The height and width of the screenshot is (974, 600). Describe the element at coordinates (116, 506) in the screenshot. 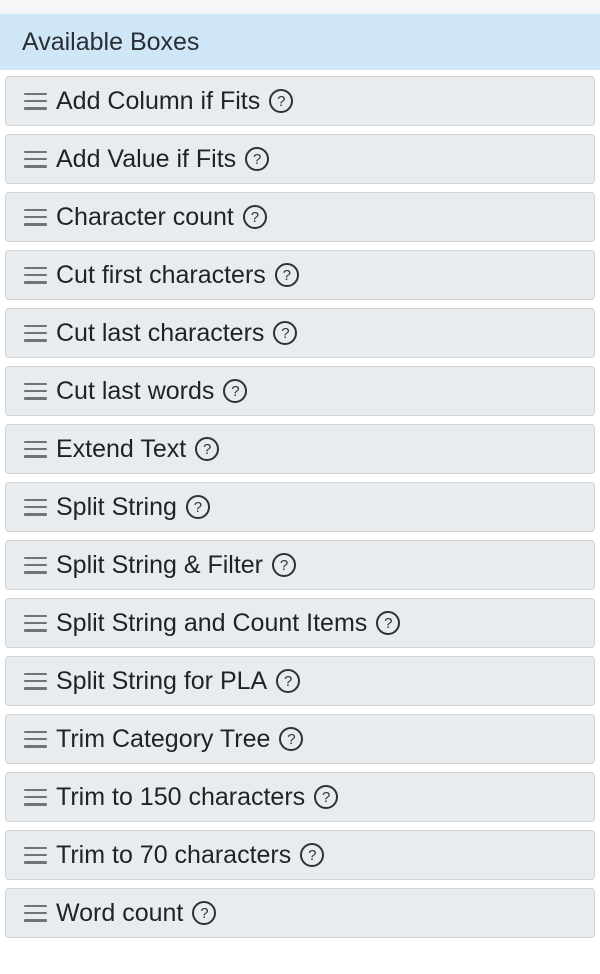

I see `box-label: Split String` at that location.